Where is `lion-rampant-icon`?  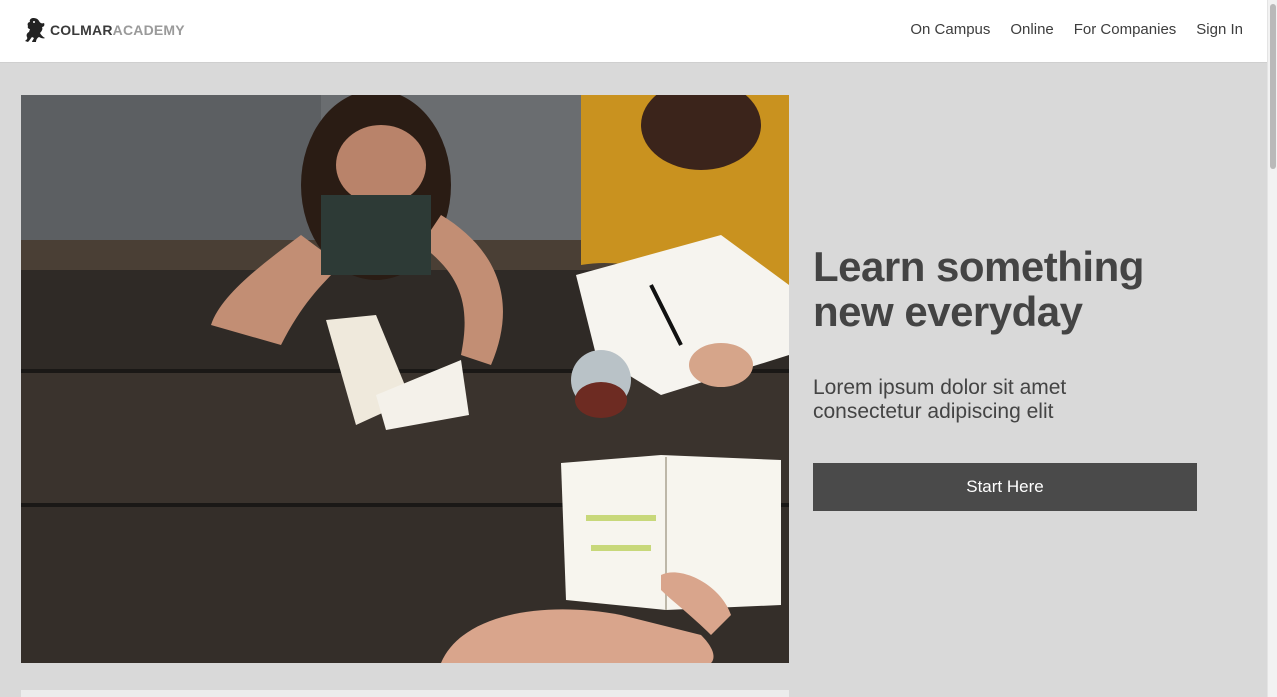 lion-rampant-icon is located at coordinates (35, 30).